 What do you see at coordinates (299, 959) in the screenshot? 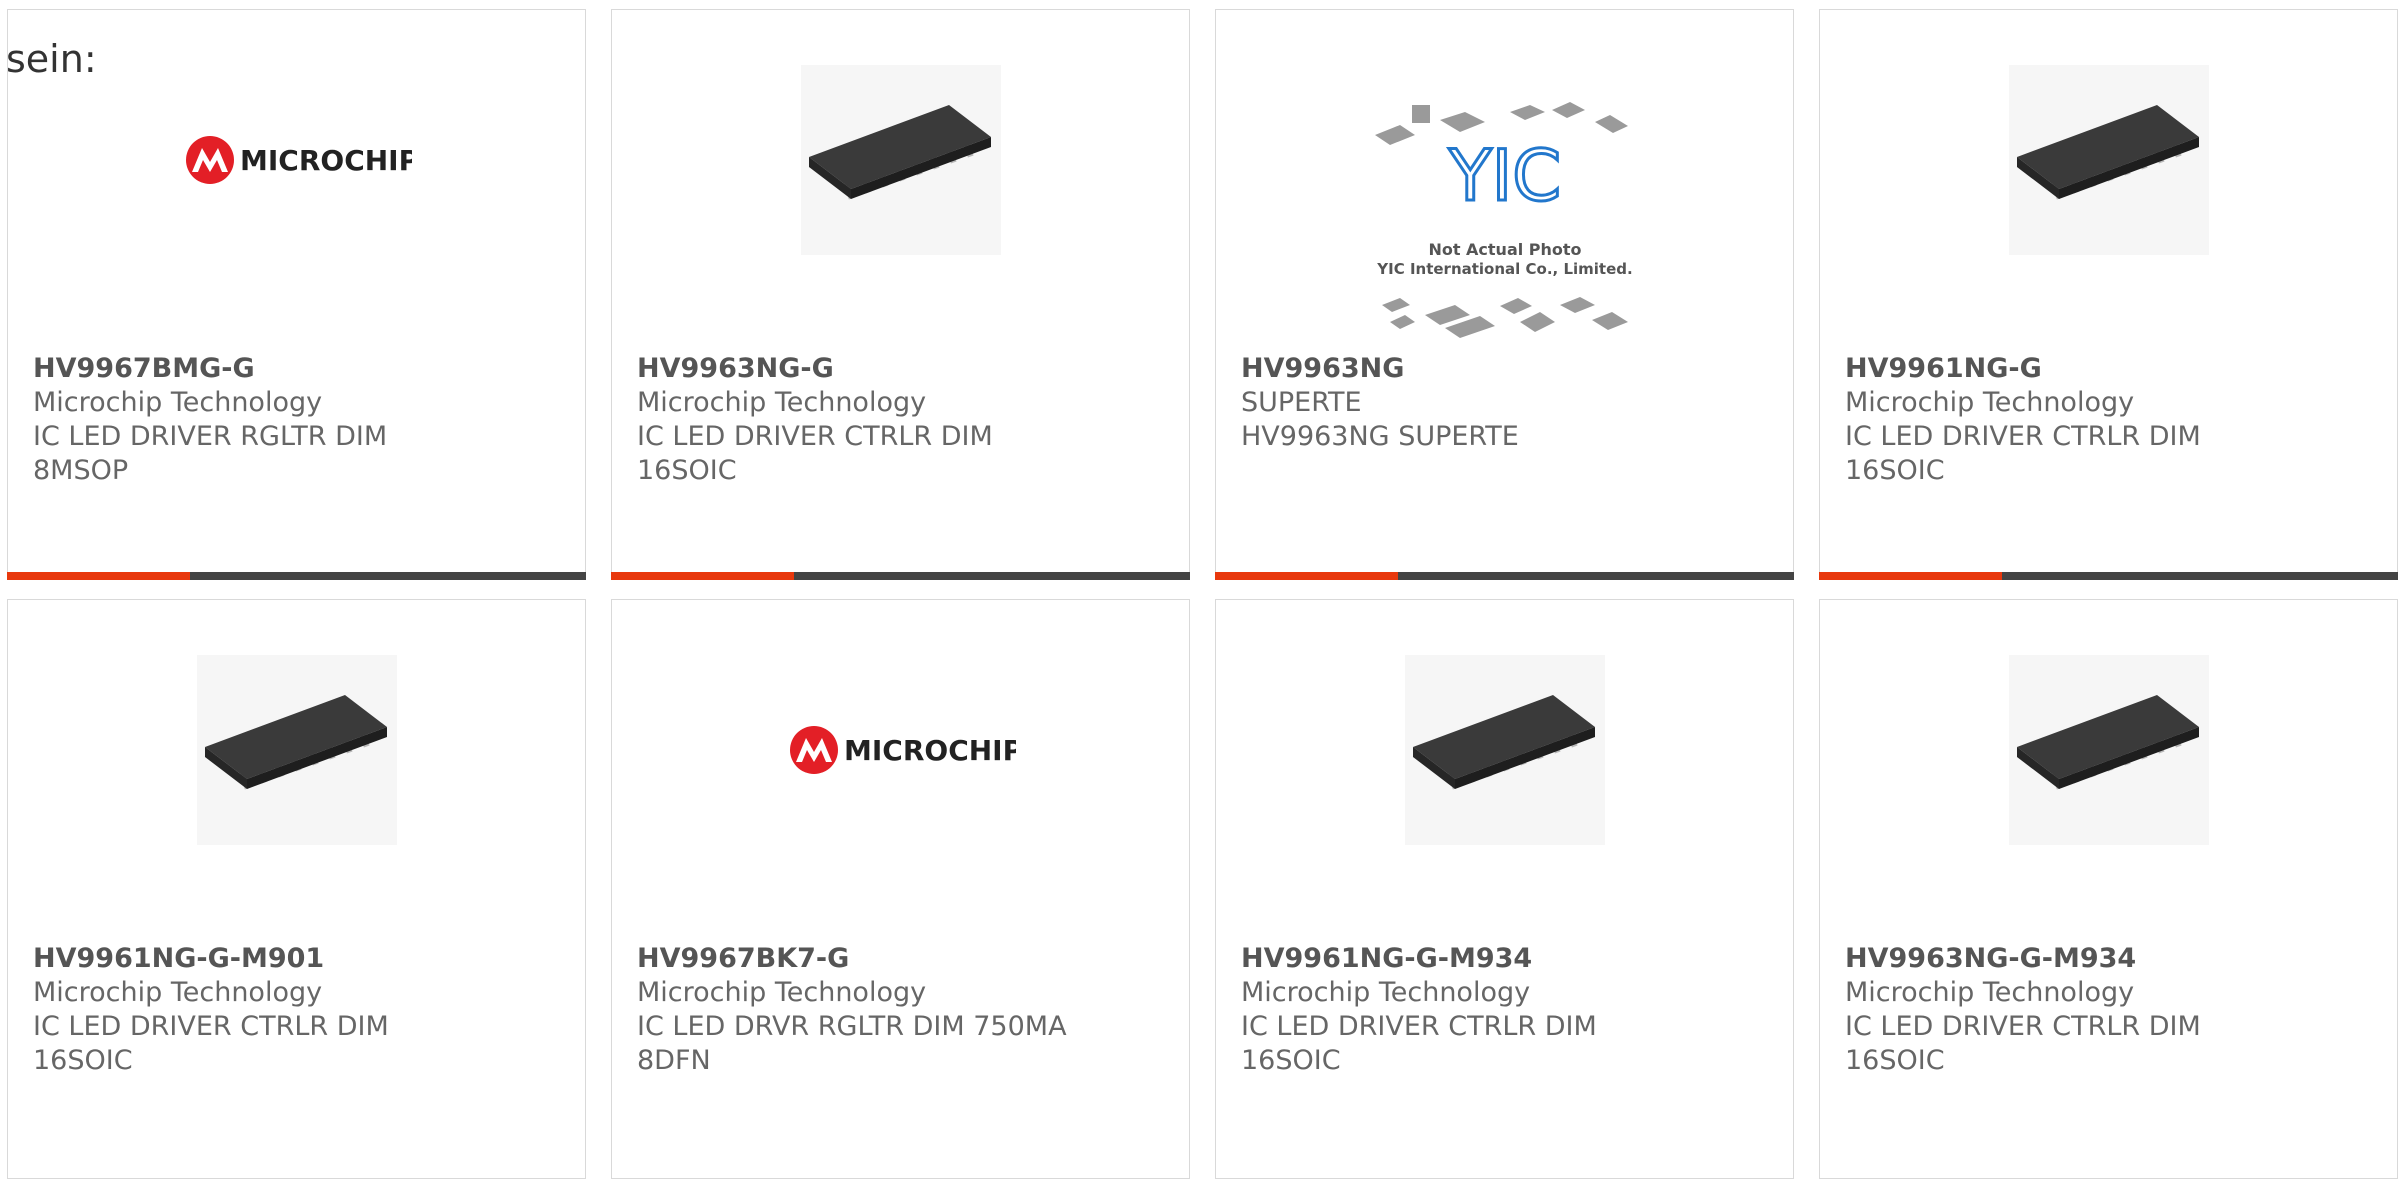
I see `part-number: HV9961NG-G-M901` at bounding box center [299, 959].